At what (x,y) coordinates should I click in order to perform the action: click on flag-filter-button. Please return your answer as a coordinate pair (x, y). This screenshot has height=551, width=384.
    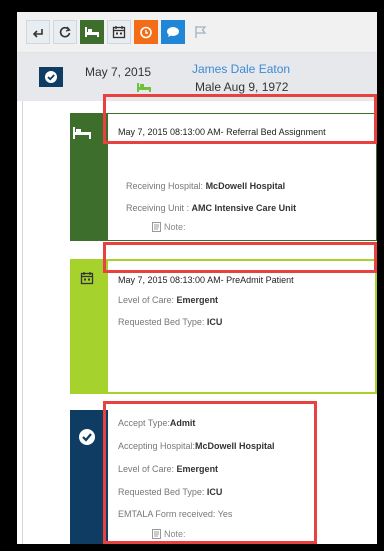
    Looking at the image, I should click on (200, 32).